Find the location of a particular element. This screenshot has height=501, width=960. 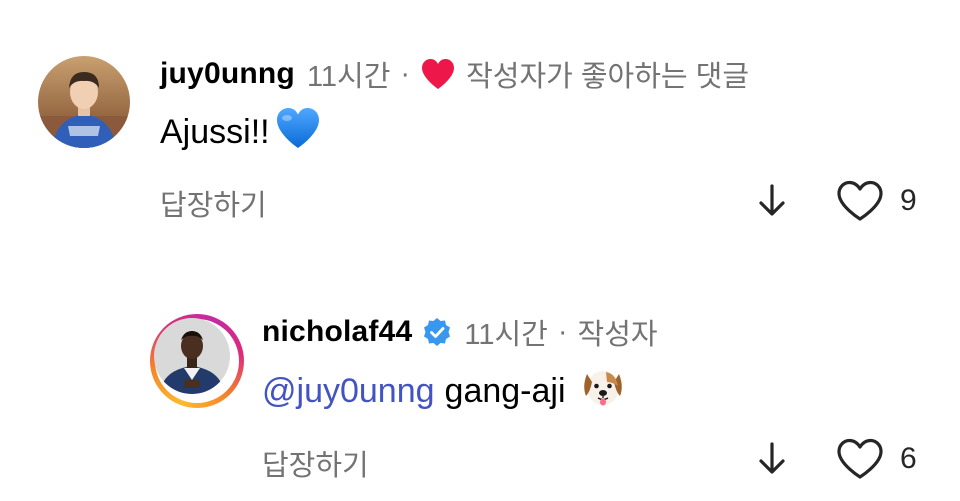

comment-header: nicholaf44 11시간 · 작성자 is located at coordinates (460, 332).